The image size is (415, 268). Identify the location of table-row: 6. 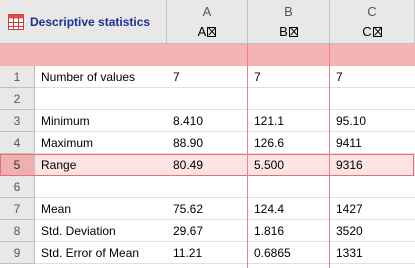
(207, 187).